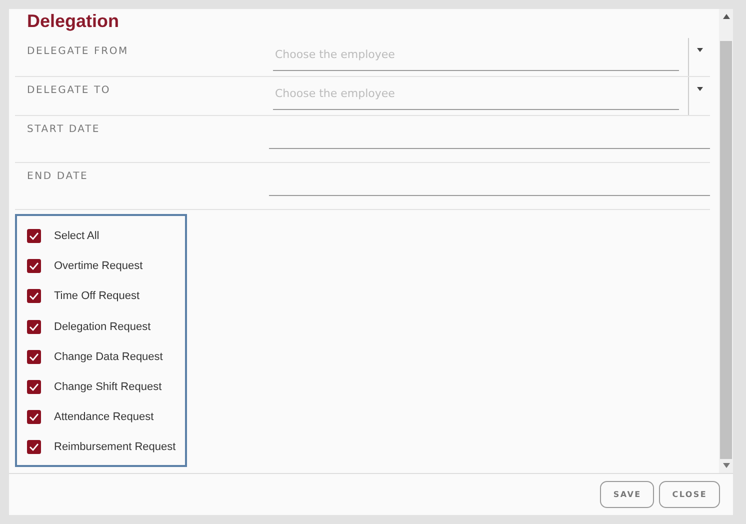 This screenshot has width=746, height=524. What do you see at coordinates (104, 417) in the screenshot?
I see `checkbox-label: Attendance Request` at bounding box center [104, 417].